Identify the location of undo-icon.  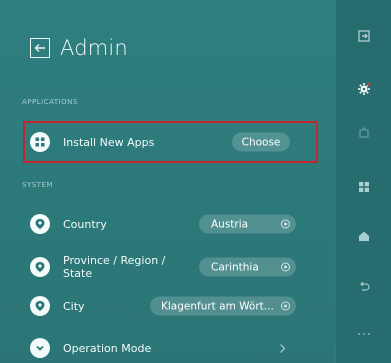
(364, 286).